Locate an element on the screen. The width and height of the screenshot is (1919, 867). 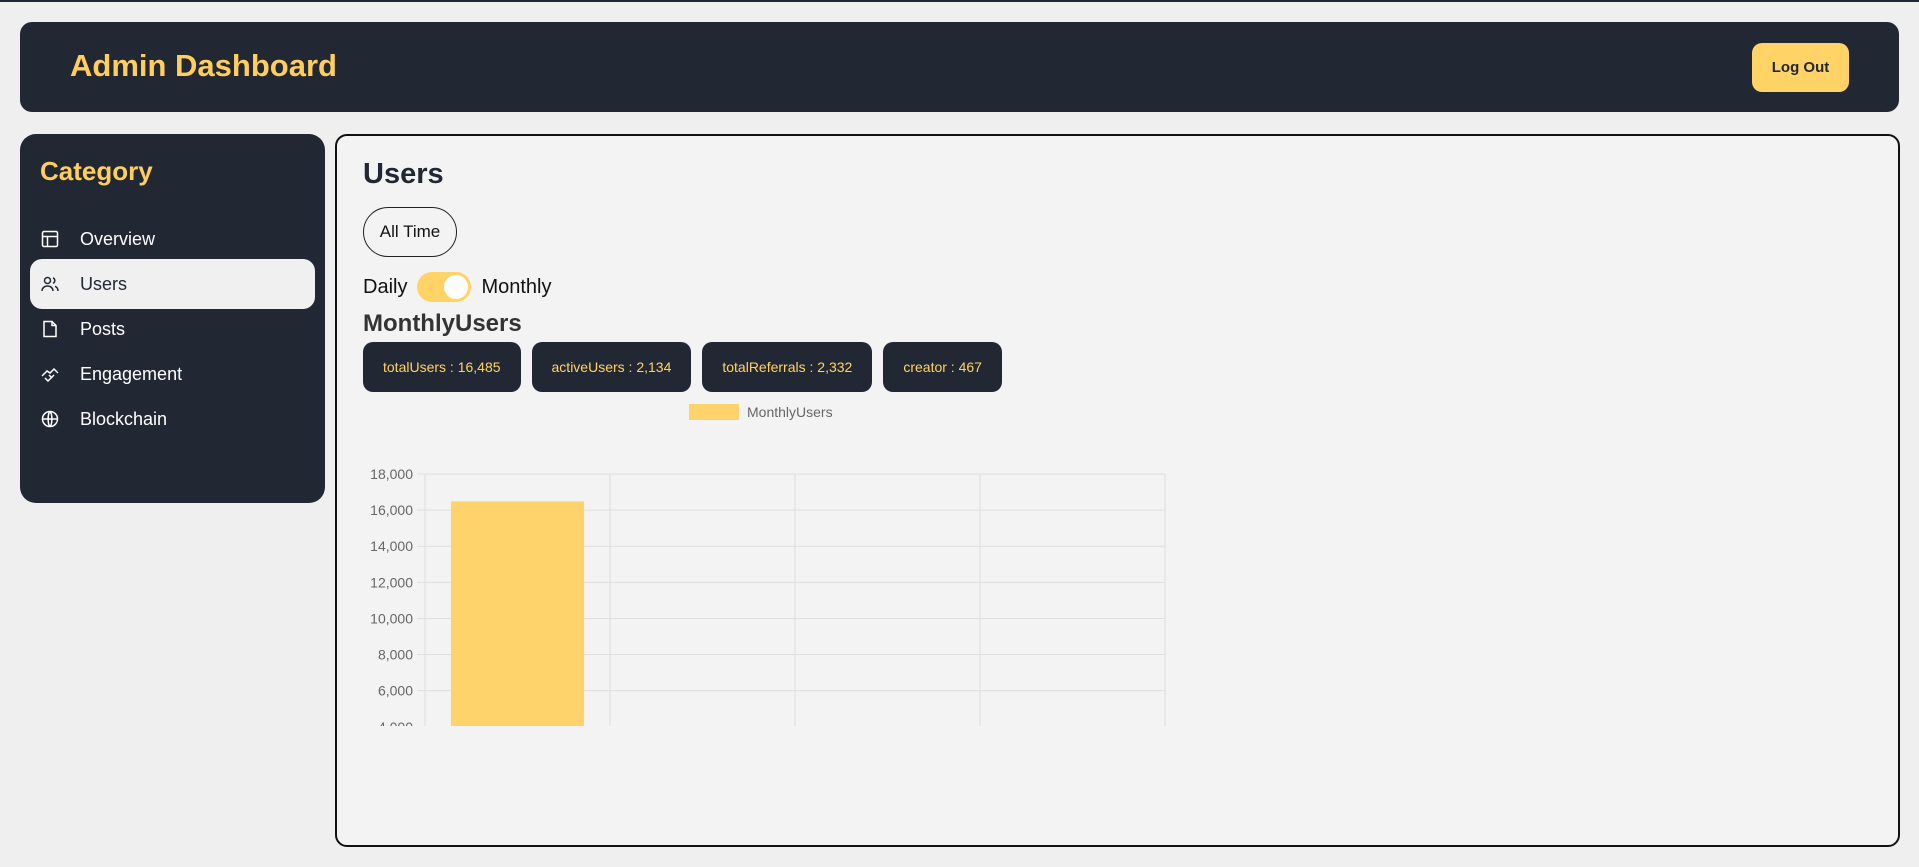
period-toggle-row: Daily Monthly is located at coordinates (457, 287).